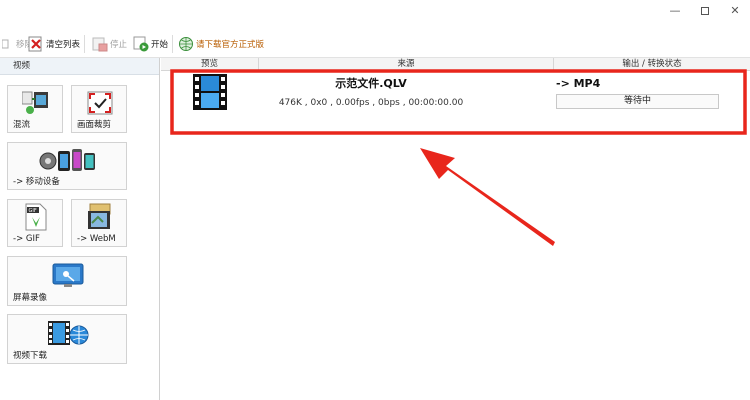  I want to click on close-button: ✕, so click(735, 11).